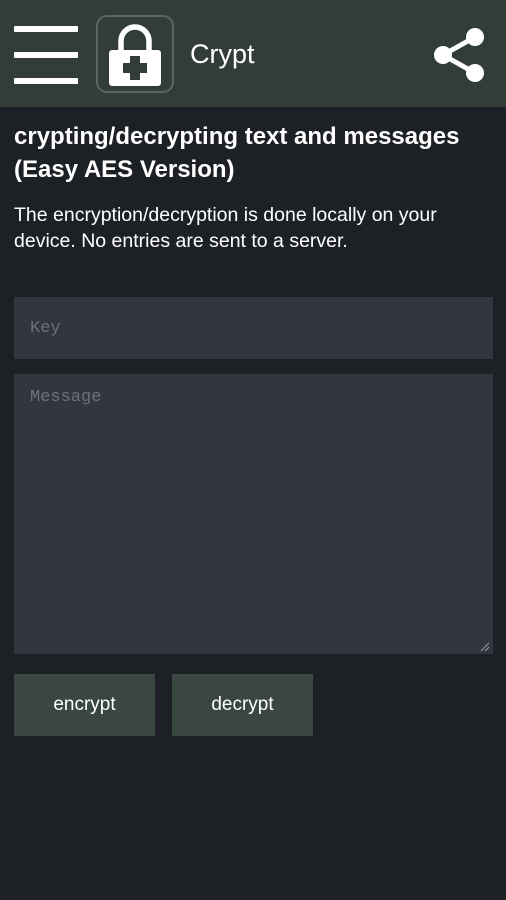 The width and height of the screenshot is (506, 900). I want to click on app-bar: Crypt, so click(253, 53).